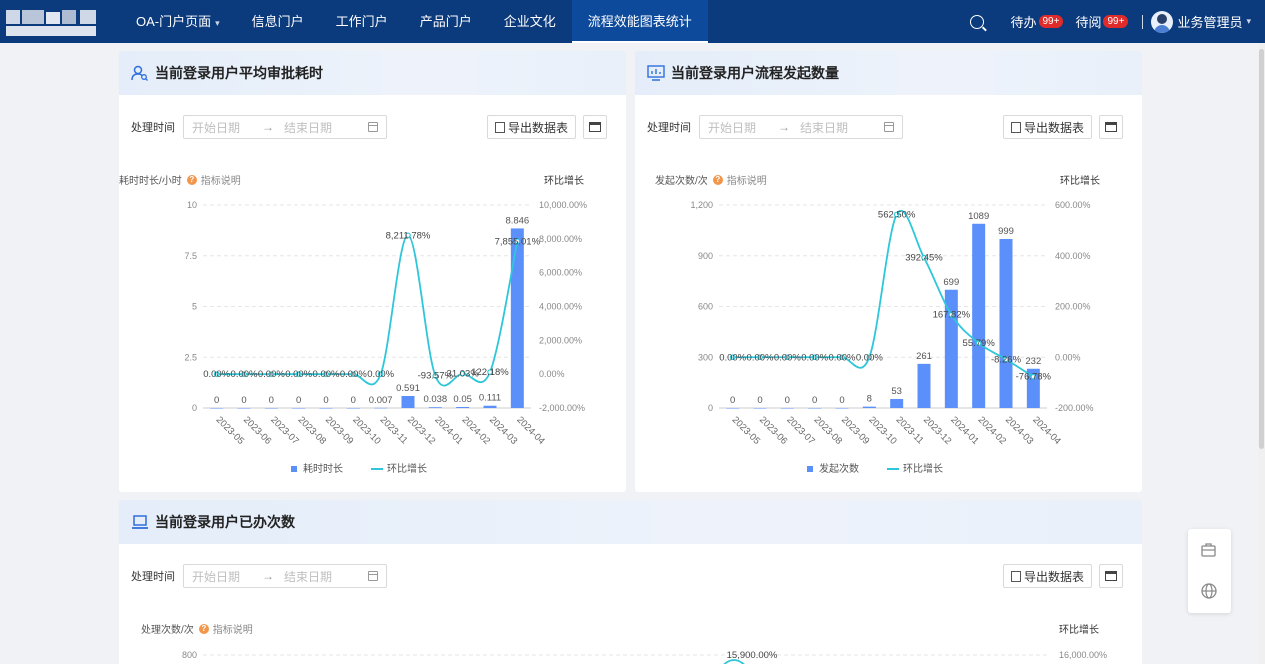 This screenshot has height=664, width=1265. Describe the element at coordinates (951, 282) in the screenshot. I see `bar-value-label: 699` at that location.